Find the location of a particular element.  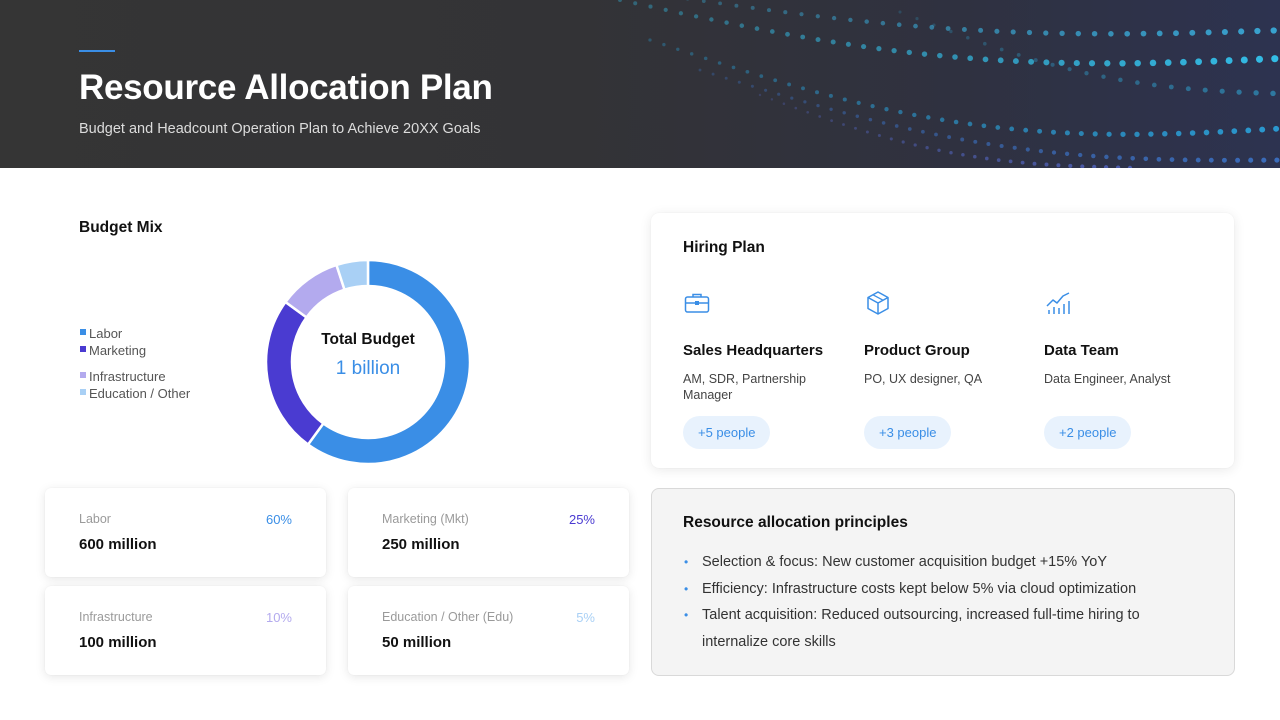

legend-item-marketing: Marketing is located at coordinates (135, 350).